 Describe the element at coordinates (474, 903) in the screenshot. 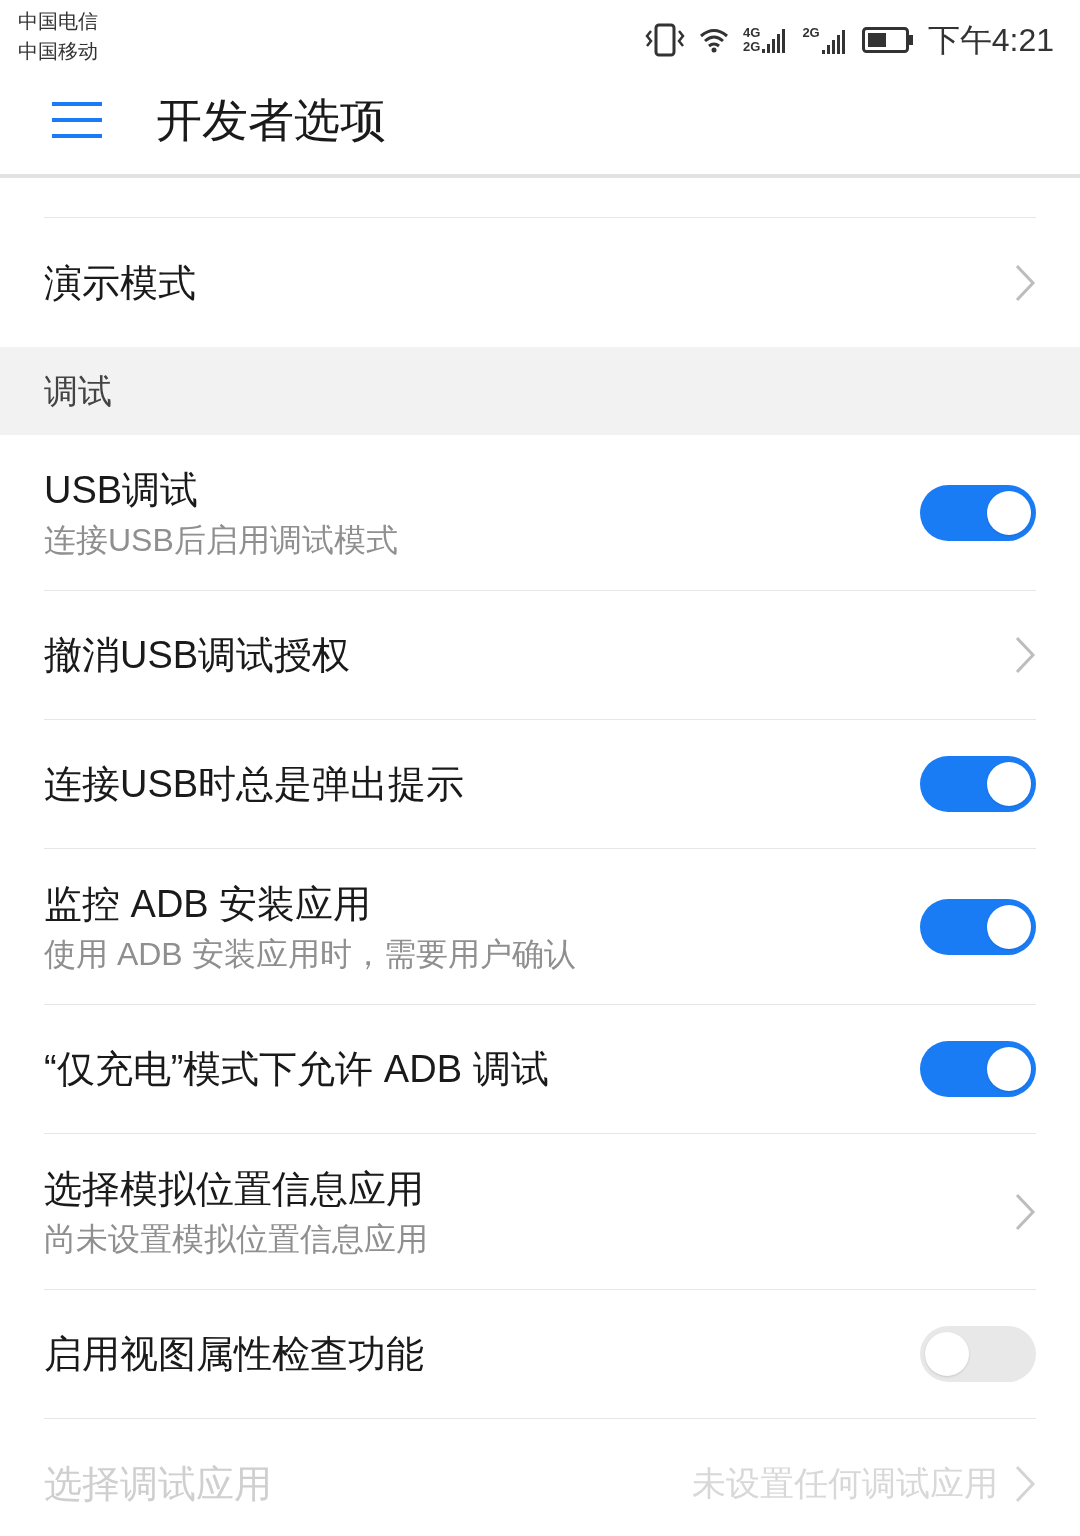

I see `setting-title: 监控 ADB 安装应用` at that location.